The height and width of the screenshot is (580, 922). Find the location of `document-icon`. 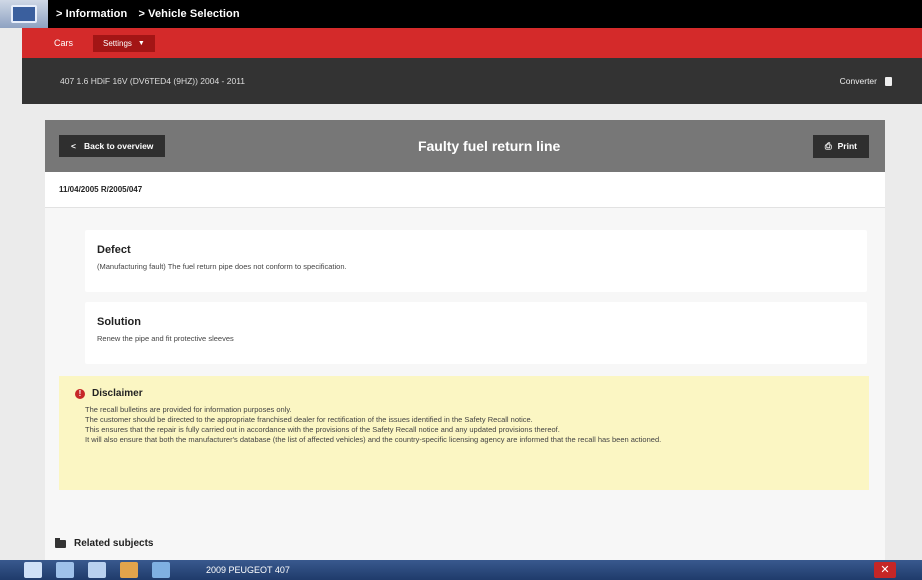

document-icon is located at coordinates (65, 570).